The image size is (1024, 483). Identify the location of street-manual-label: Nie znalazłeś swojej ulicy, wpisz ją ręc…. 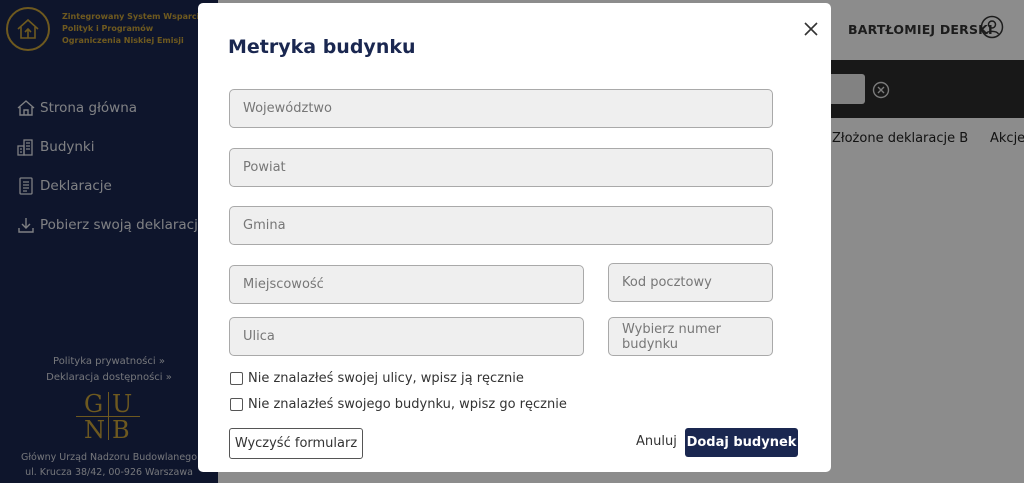
(386, 378).